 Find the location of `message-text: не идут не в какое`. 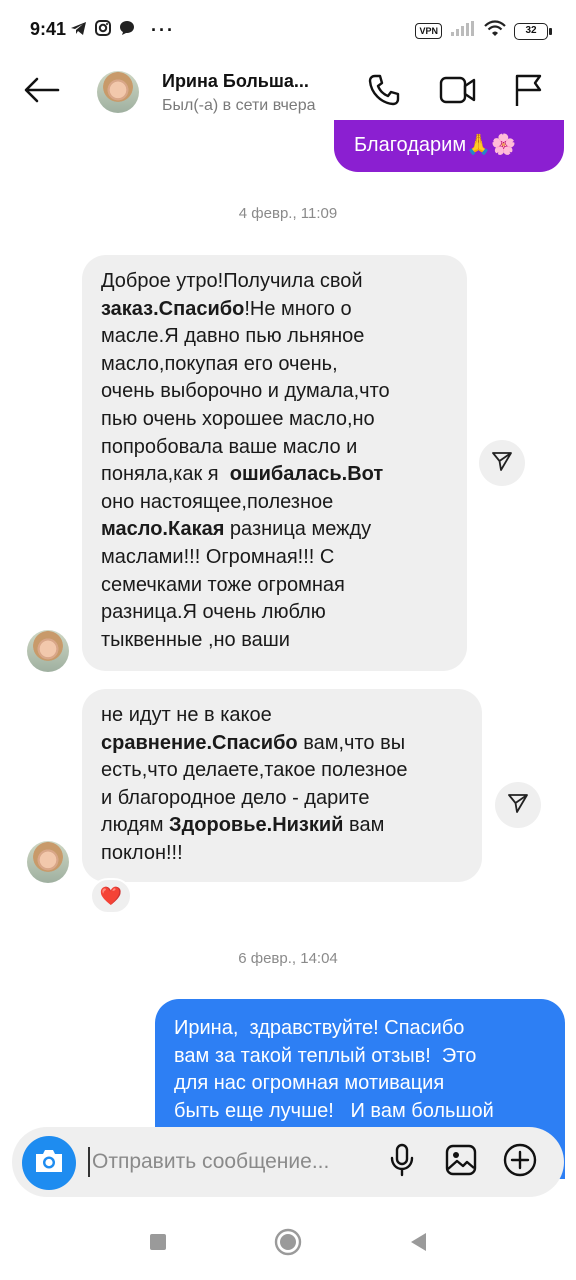

message-text: не идут не в какое is located at coordinates (186, 715).